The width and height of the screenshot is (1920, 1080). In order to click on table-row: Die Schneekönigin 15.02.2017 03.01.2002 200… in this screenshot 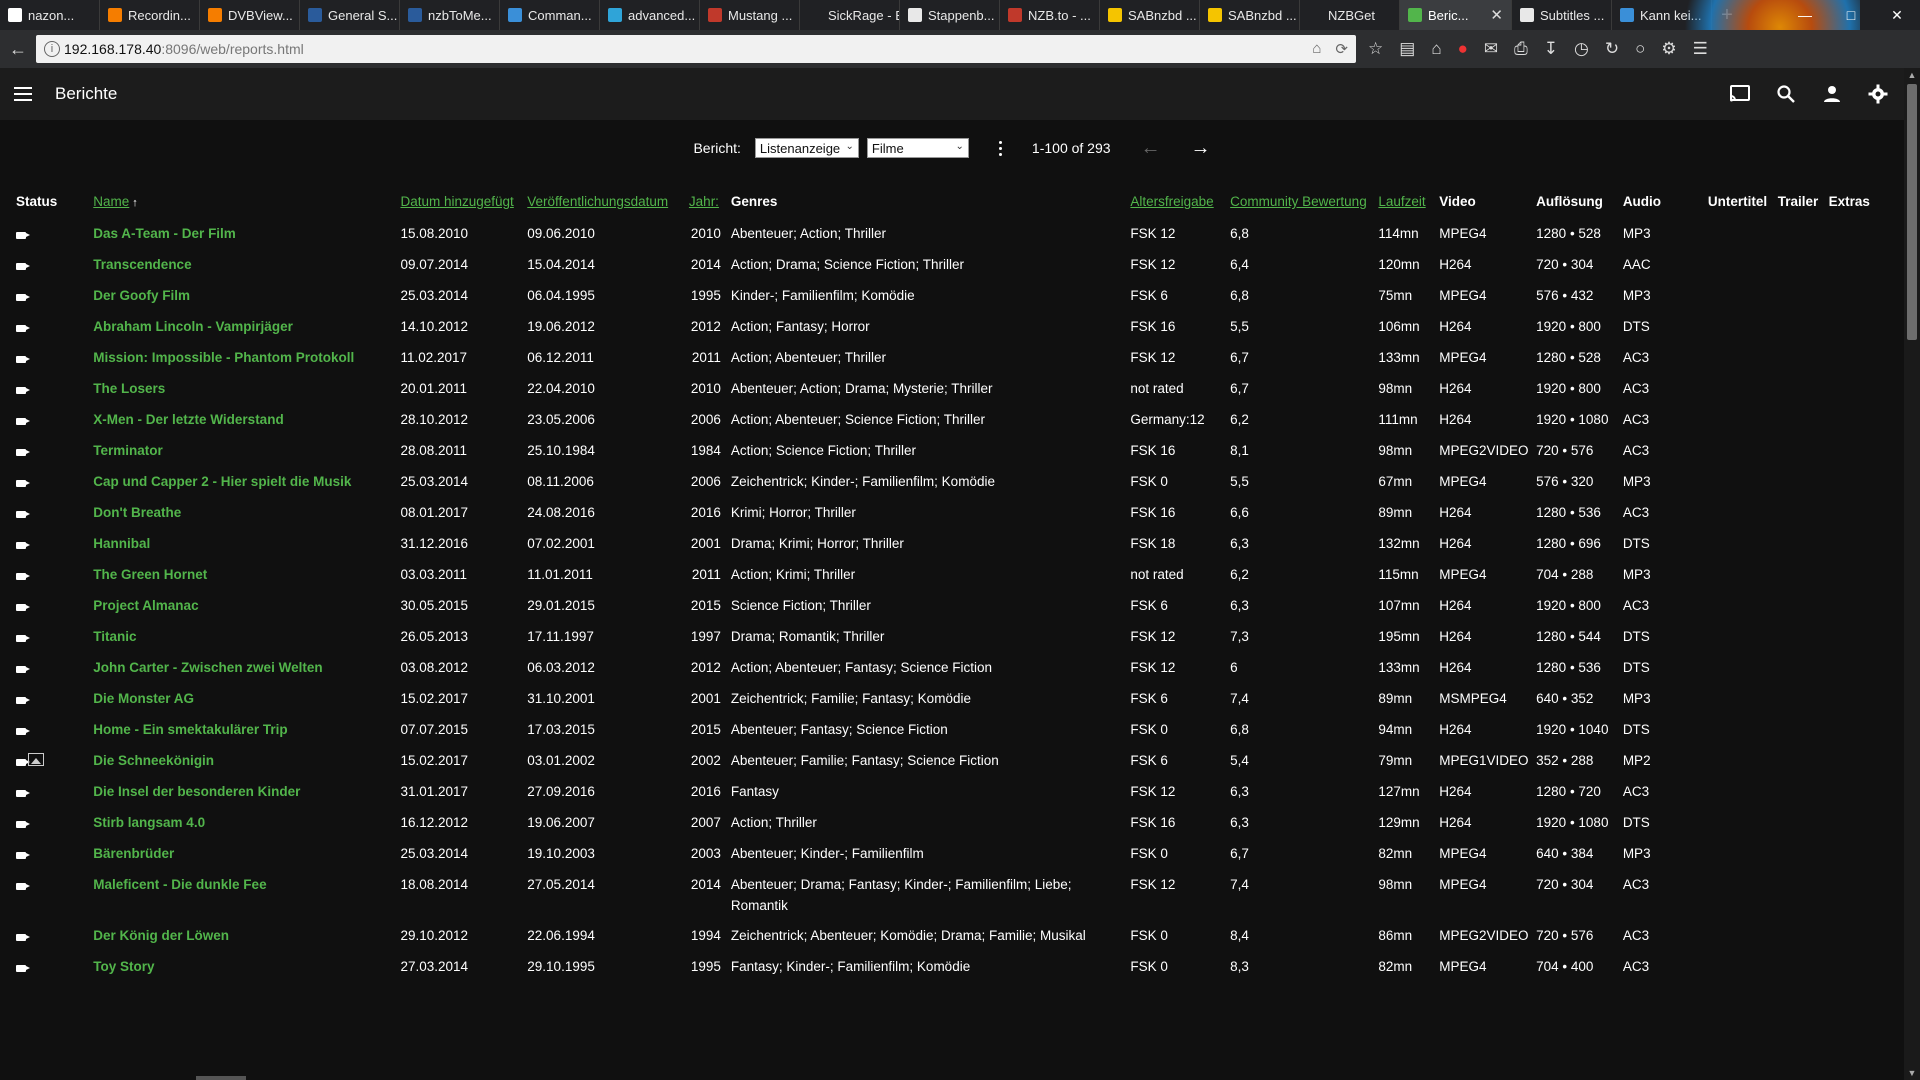, I will do `click(946, 761)`.